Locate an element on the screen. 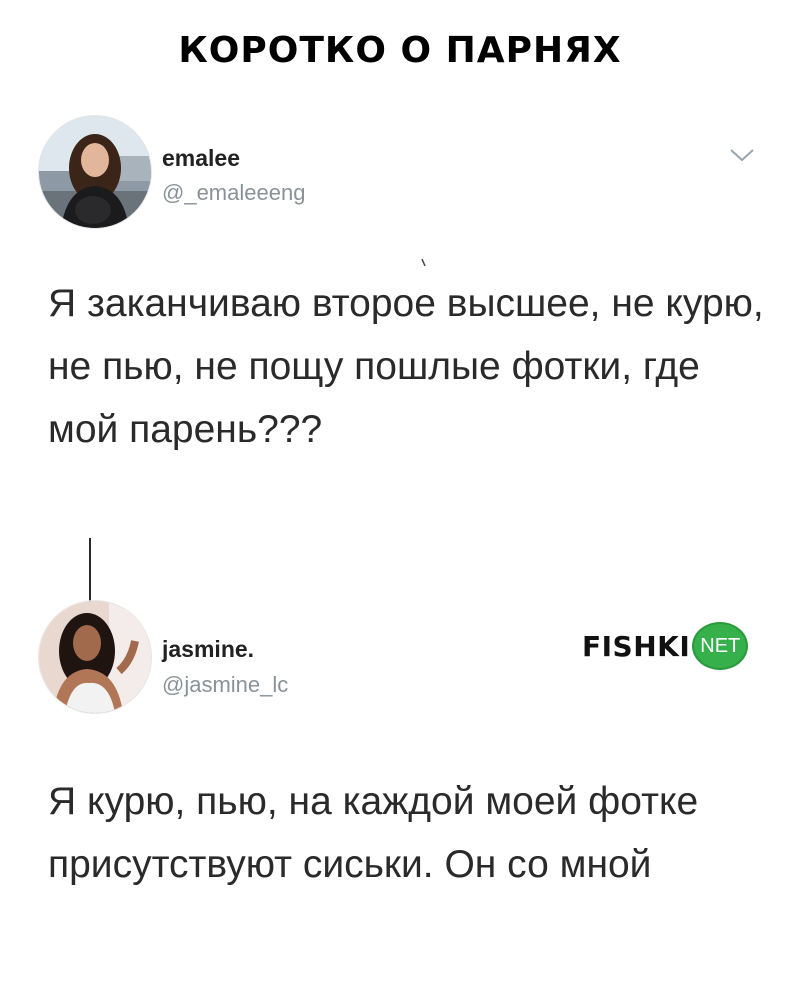  avatar-jasmine-image is located at coordinates (95, 657).